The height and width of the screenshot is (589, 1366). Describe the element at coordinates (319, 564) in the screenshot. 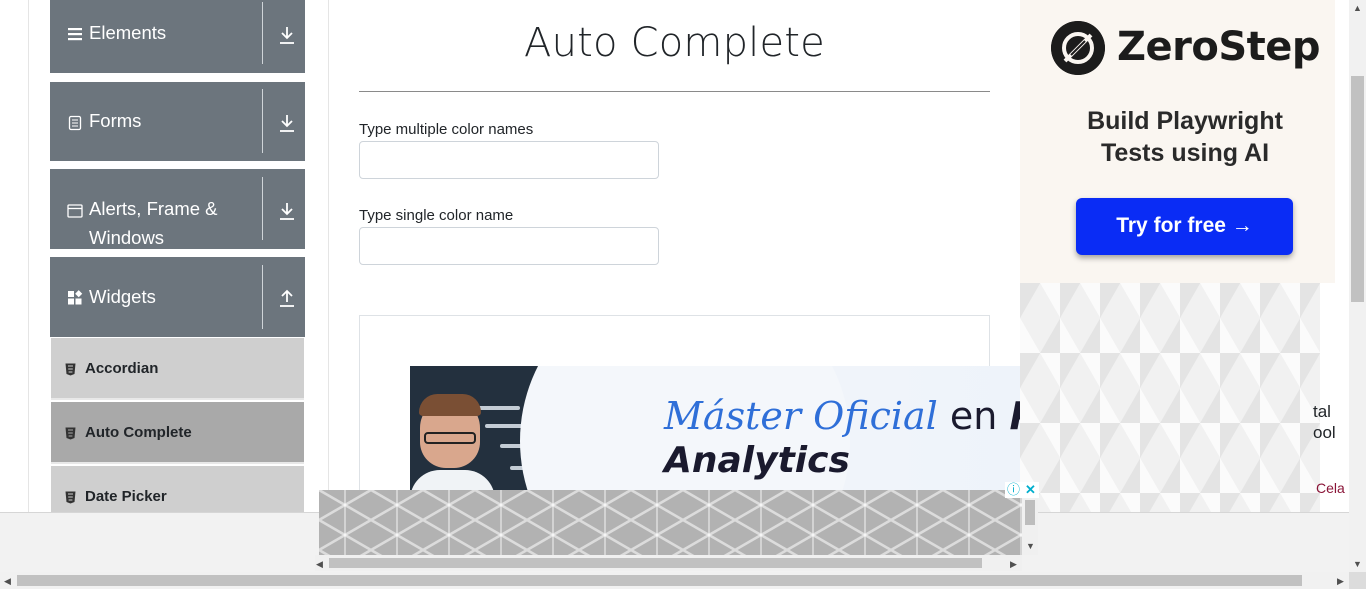

I see `sticky-scroll-left-icon: ◀` at that location.